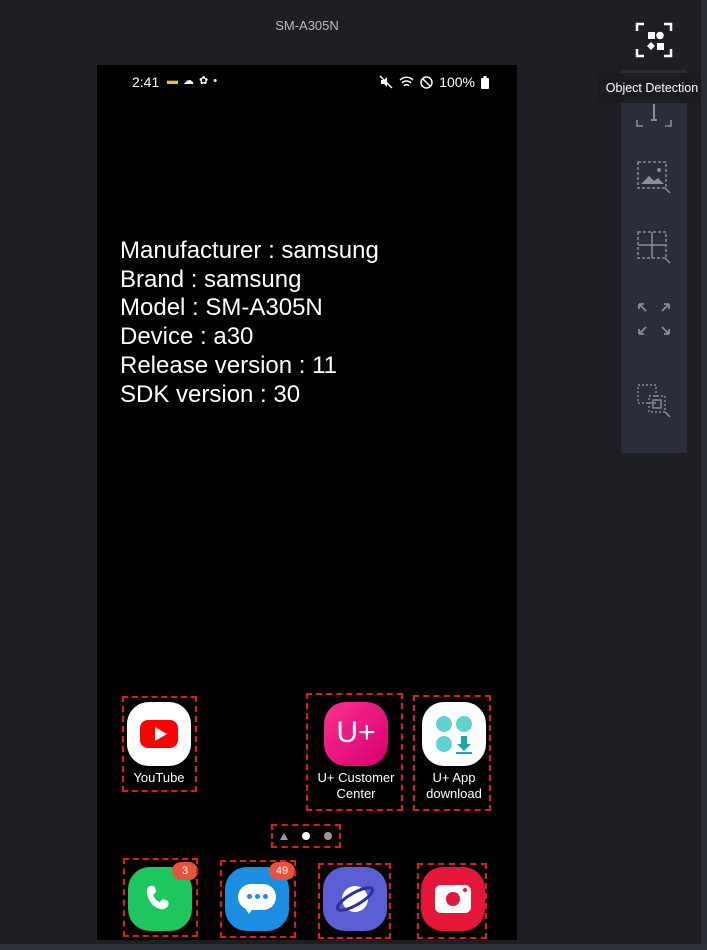 This screenshot has height=950, width=707. What do you see at coordinates (249, 250) in the screenshot?
I see `info-line: Manufacturer : samsung` at bounding box center [249, 250].